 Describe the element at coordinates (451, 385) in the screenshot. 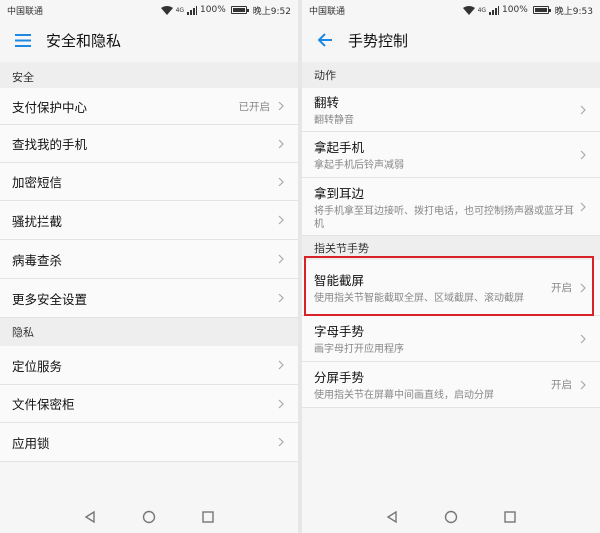

I see `settings-item-split-screen-gesture: 分屏手势 使用指关节在屏幕中间画直线，启动分屏 开启` at that location.